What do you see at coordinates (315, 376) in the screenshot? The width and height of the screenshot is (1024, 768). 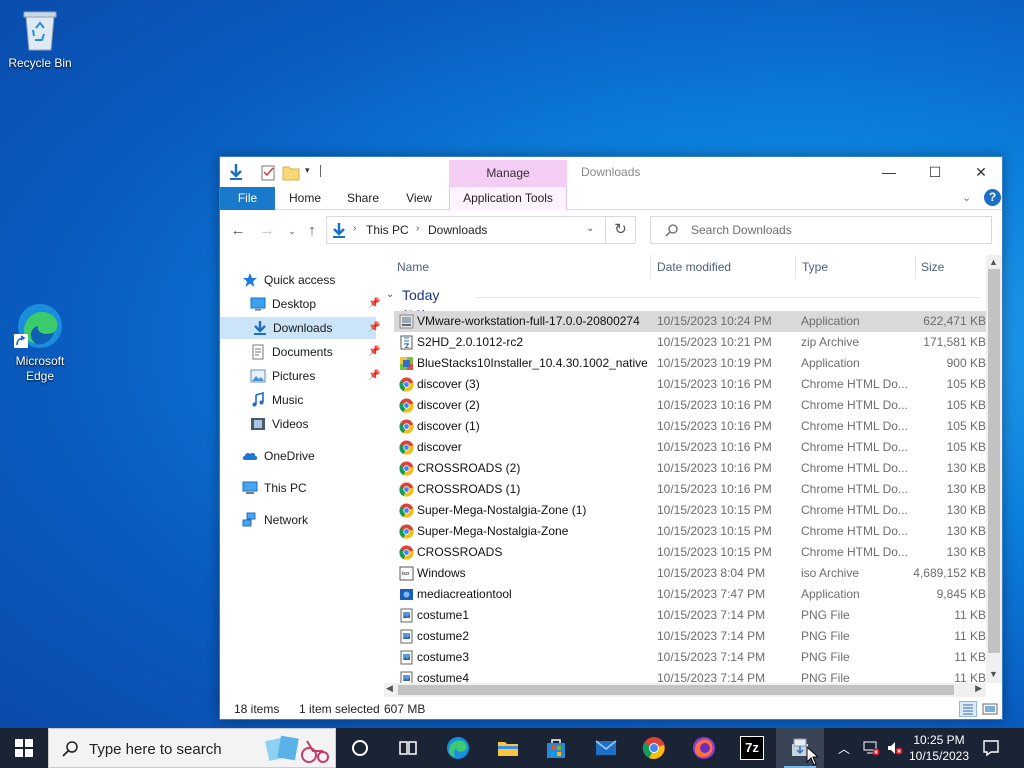 I see `nav-item-pictures: Pictures 📌` at bounding box center [315, 376].